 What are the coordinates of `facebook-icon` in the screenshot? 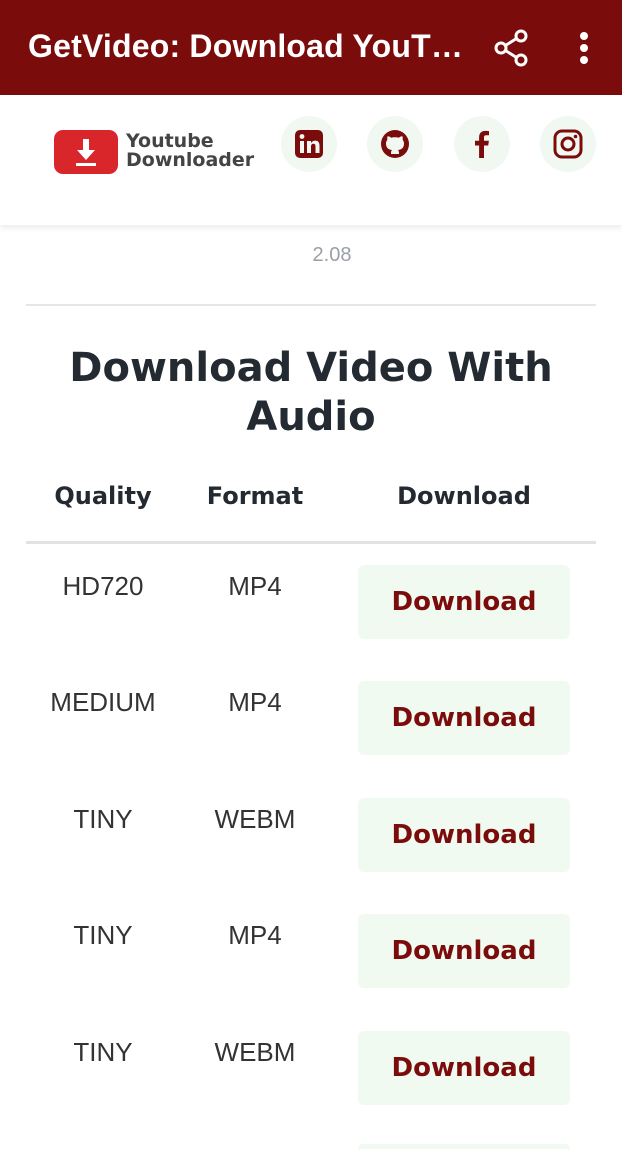 It's located at (482, 144).